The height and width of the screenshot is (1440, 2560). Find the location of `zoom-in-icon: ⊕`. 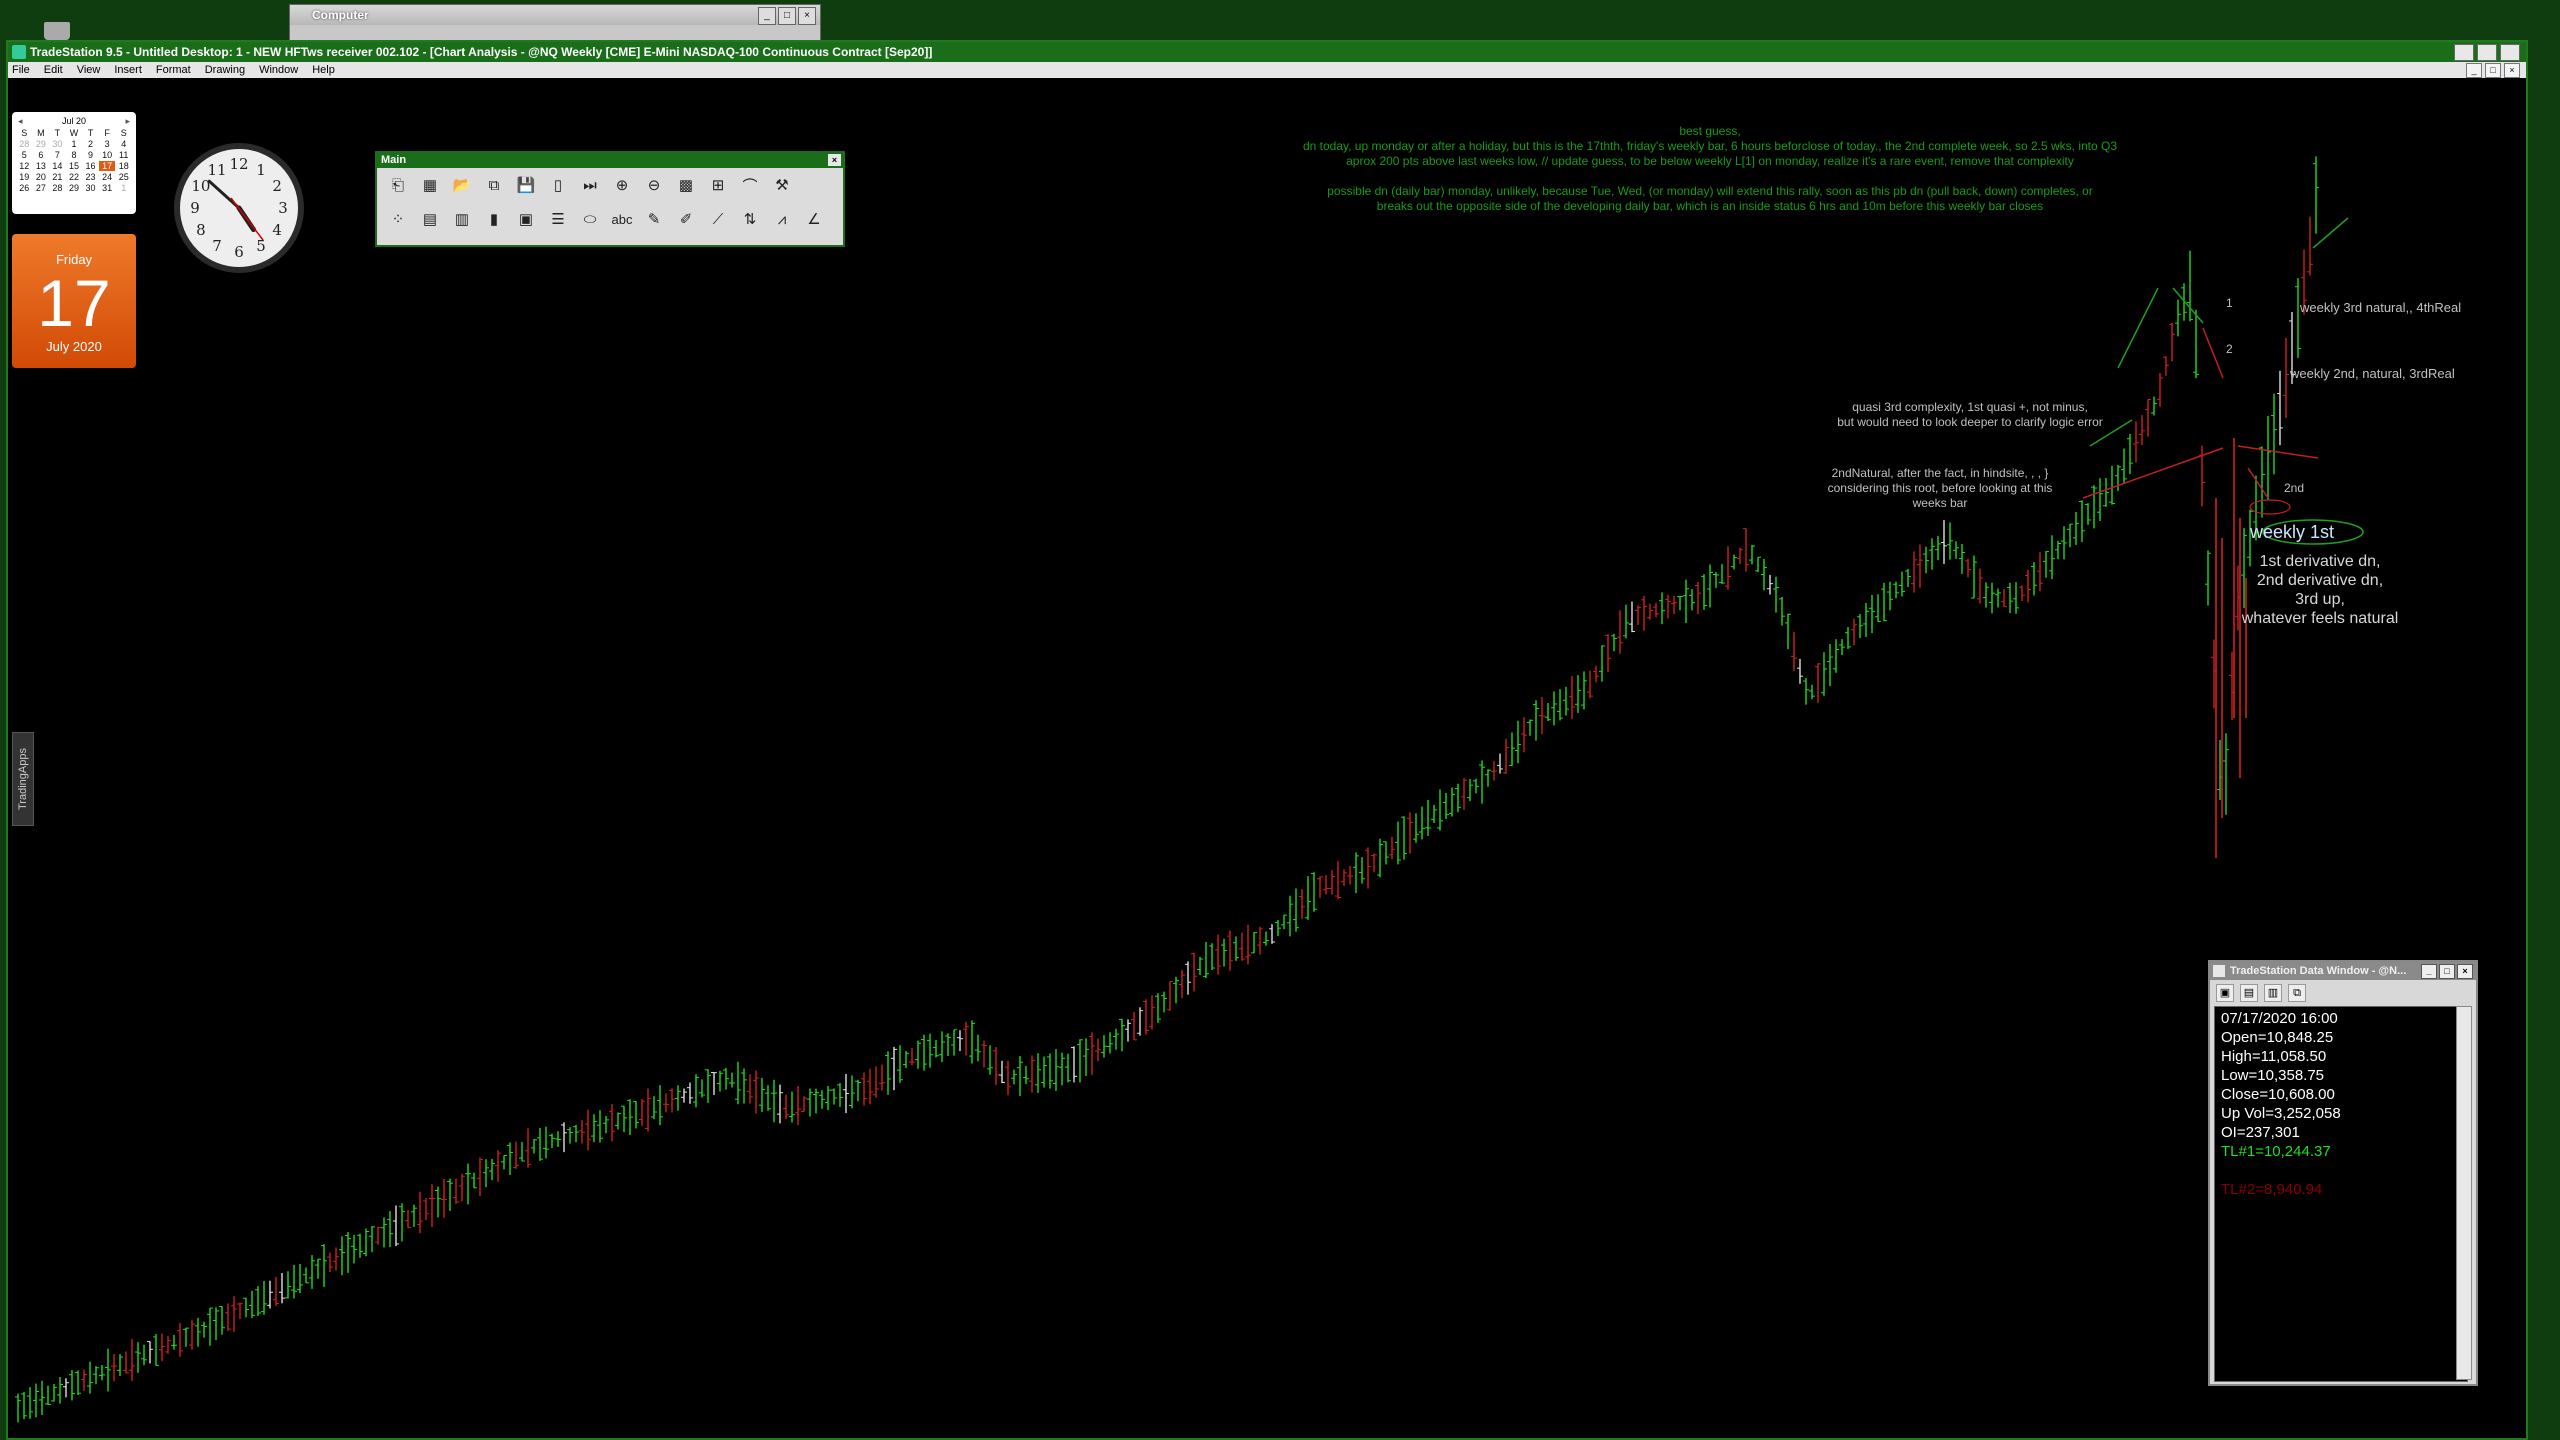

zoom-in-icon: ⊕ is located at coordinates (622, 185).